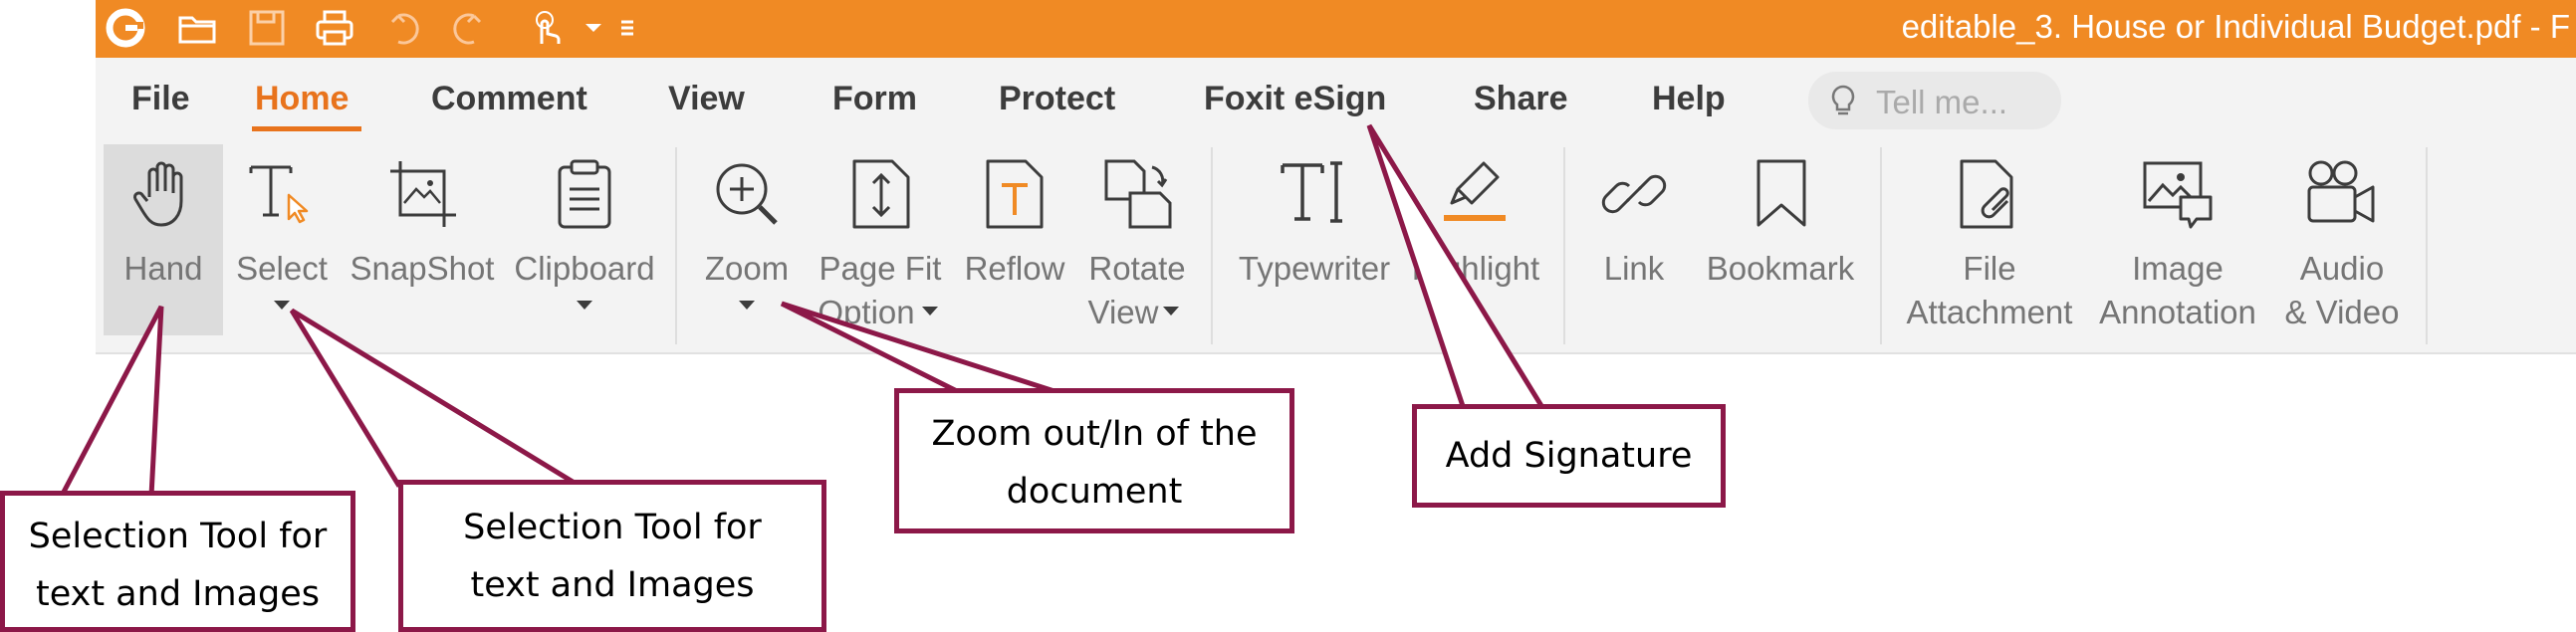  I want to click on select-callout-line1: Selection Tool for, so click(612, 527).